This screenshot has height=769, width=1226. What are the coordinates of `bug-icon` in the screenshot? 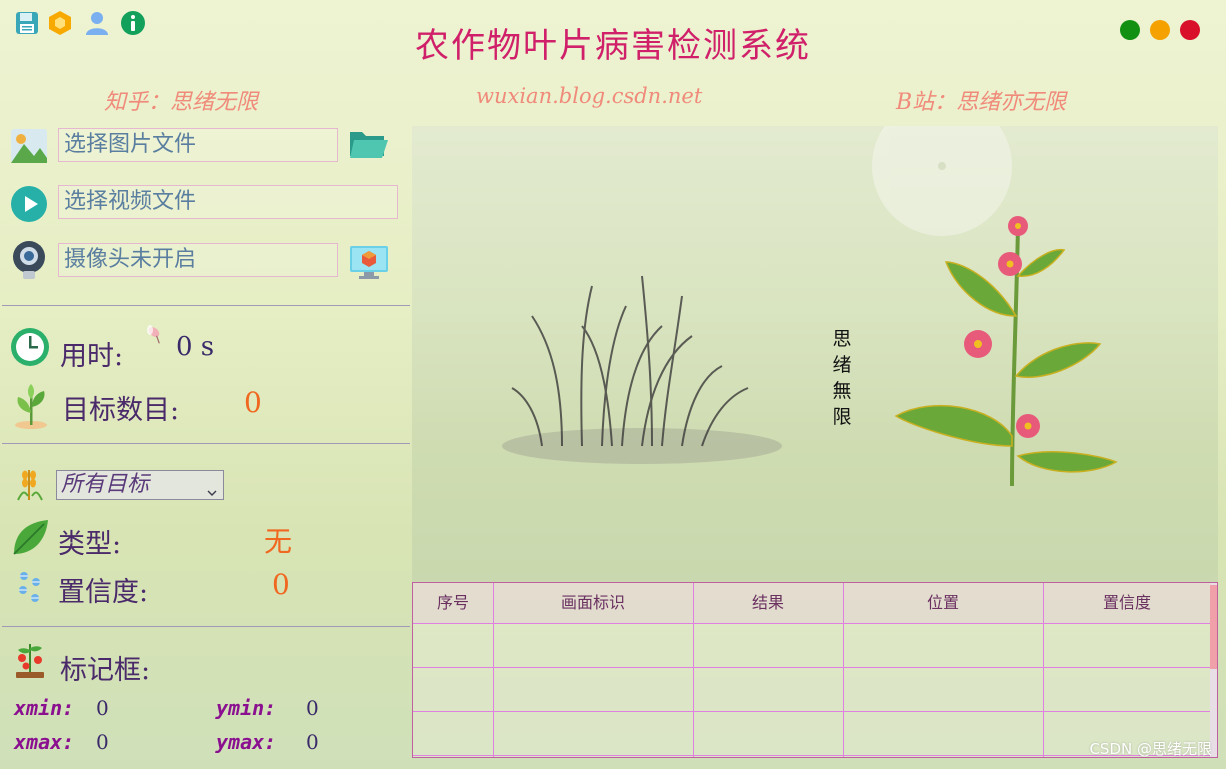 It's located at (152, 334).